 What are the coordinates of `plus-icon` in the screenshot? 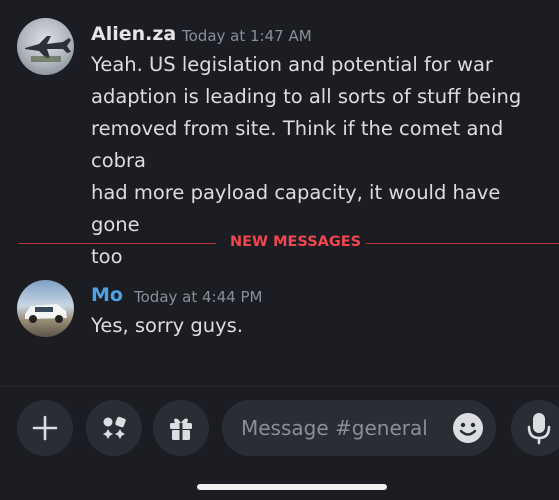 It's located at (45, 428).